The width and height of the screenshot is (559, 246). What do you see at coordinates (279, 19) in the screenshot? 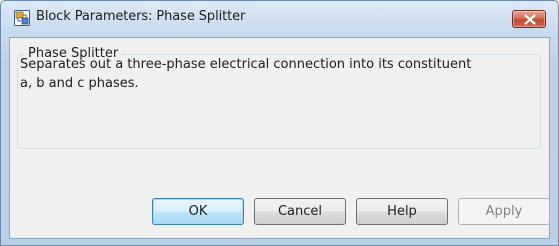
I see `title-bar: Block Parameters: Phase Splitter` at bounding box center [279, 19].